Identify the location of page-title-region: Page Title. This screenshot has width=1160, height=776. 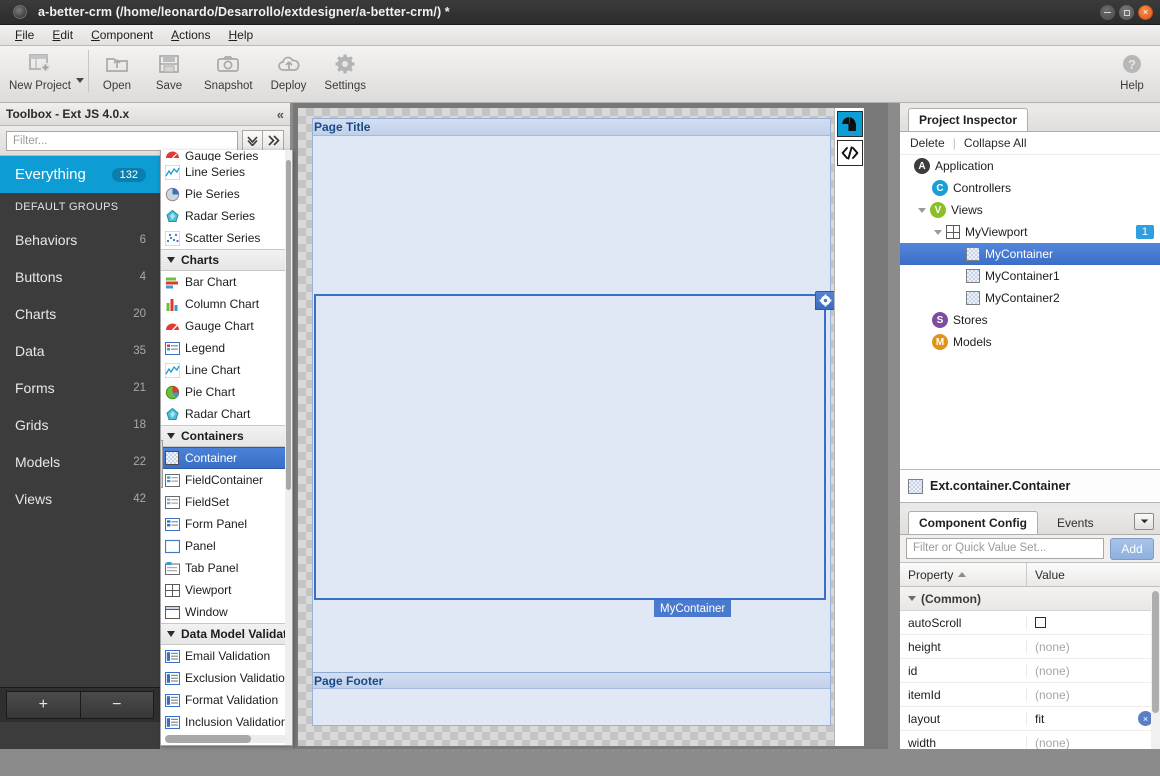
(571, 127).